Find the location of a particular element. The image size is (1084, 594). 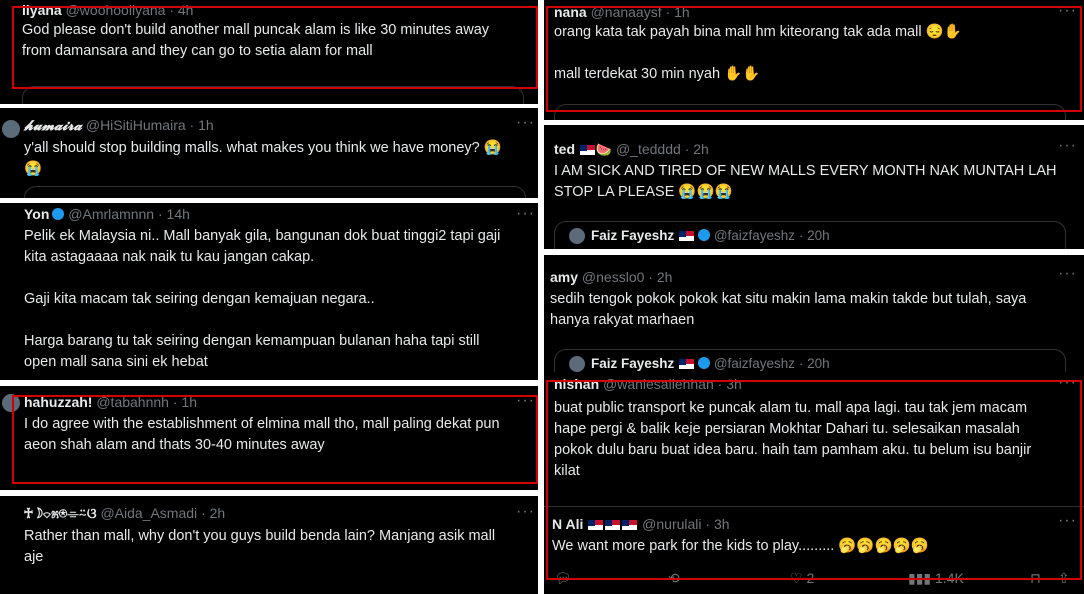

tweet-header: Yon @Amrlamnnn · 14h is located at coordinates (107, 214).